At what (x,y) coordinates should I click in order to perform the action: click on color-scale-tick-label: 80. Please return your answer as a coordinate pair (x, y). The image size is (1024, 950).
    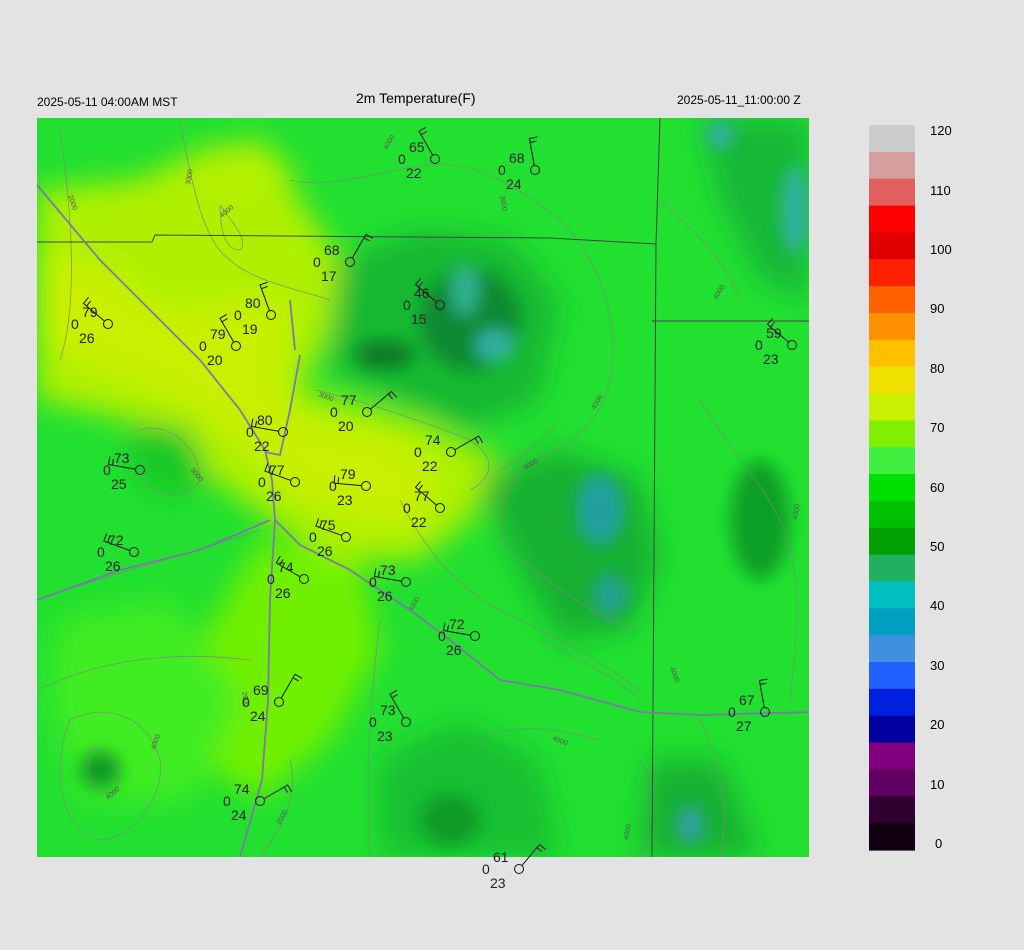
    Looking at the image, I should click on (937, 368).